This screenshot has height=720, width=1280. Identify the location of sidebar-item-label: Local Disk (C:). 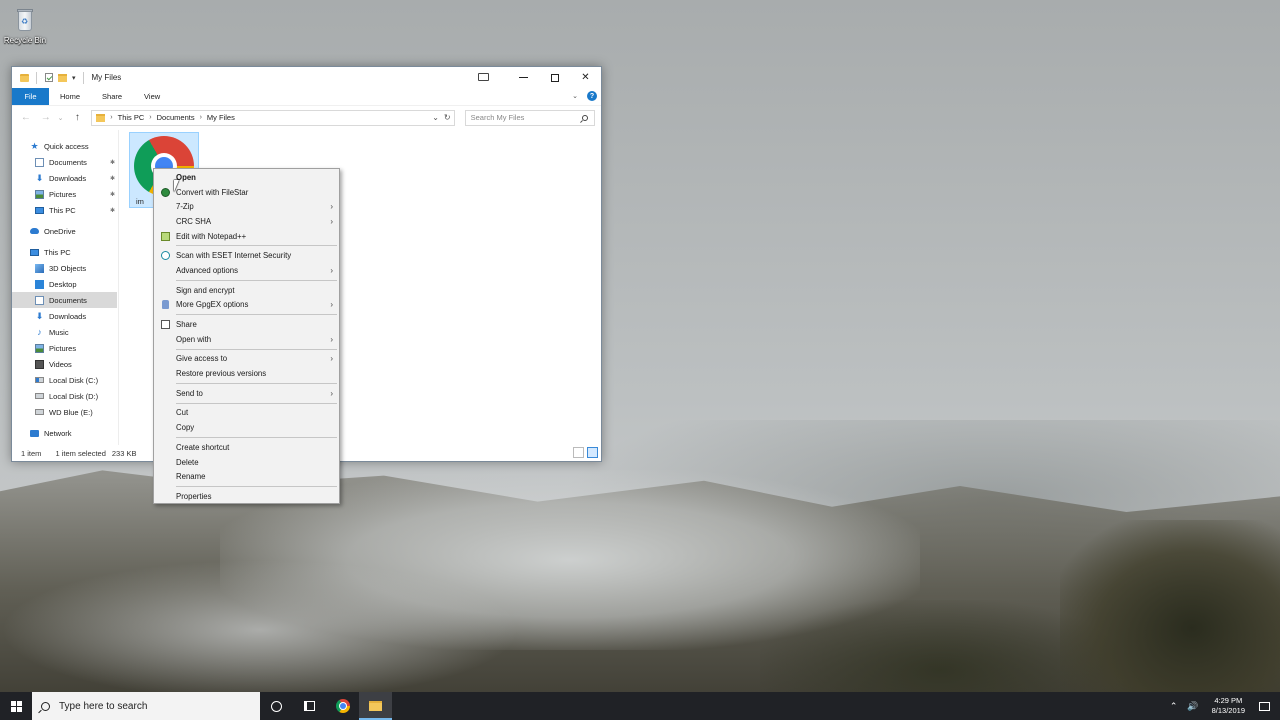
(74, 380).